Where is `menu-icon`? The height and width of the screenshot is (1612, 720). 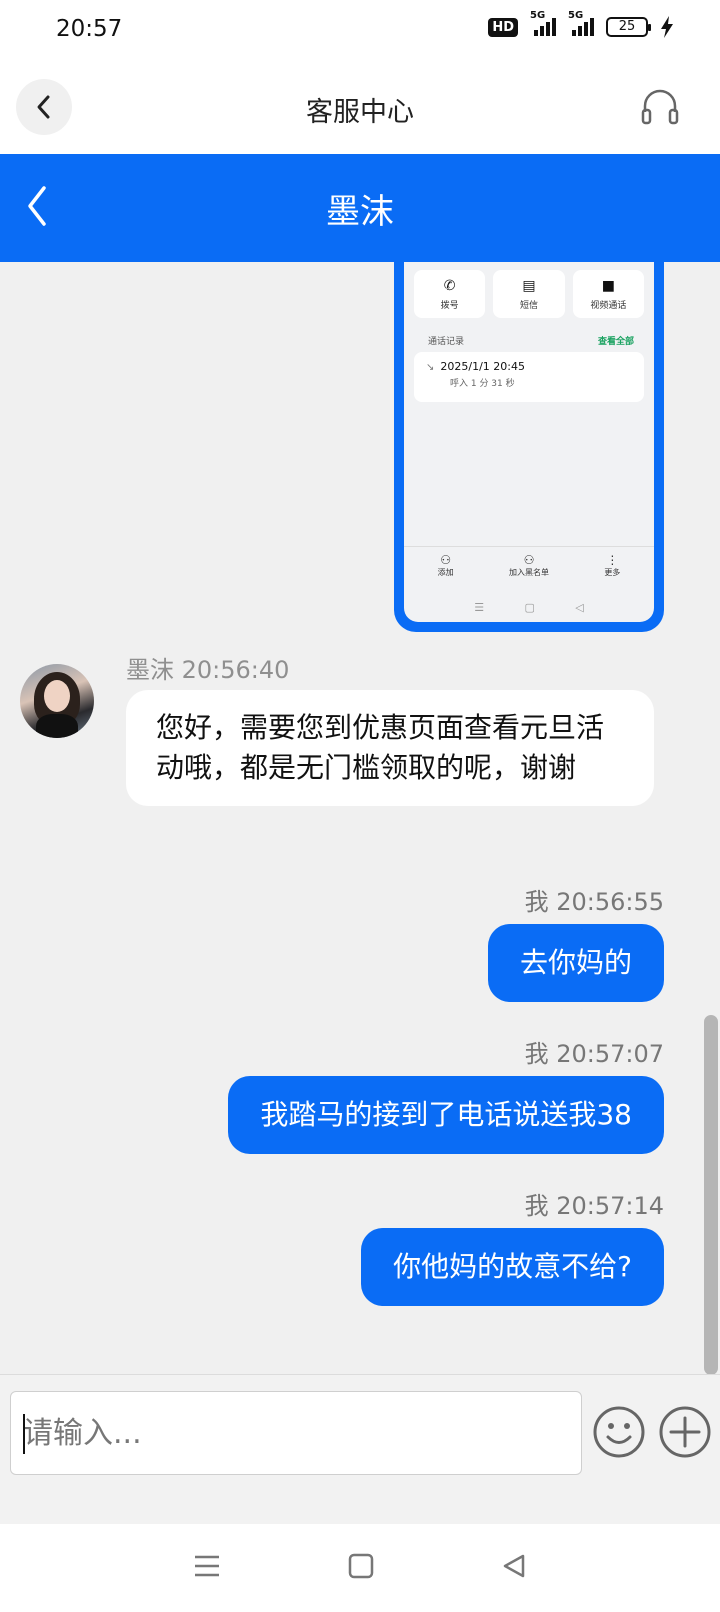 menu-icon is located at coordinates (207, 1566).